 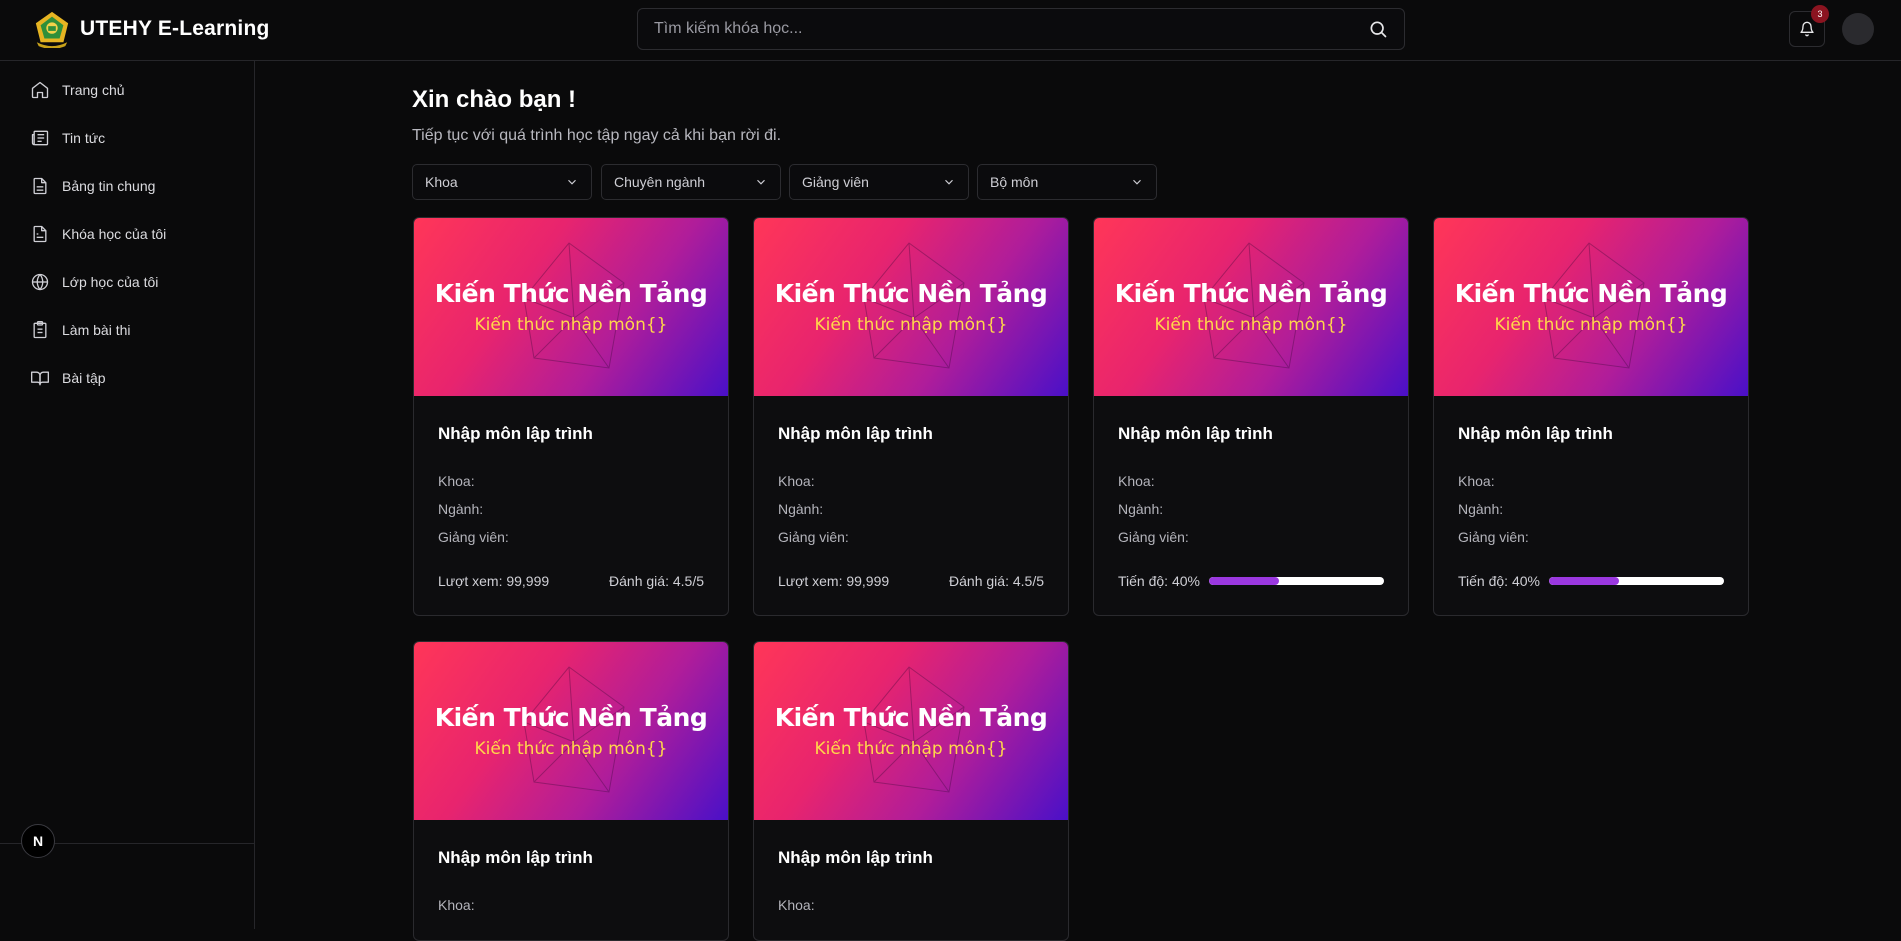 I want to click on sidebar-item-label: Tin tức, so click(x=84, y=138).